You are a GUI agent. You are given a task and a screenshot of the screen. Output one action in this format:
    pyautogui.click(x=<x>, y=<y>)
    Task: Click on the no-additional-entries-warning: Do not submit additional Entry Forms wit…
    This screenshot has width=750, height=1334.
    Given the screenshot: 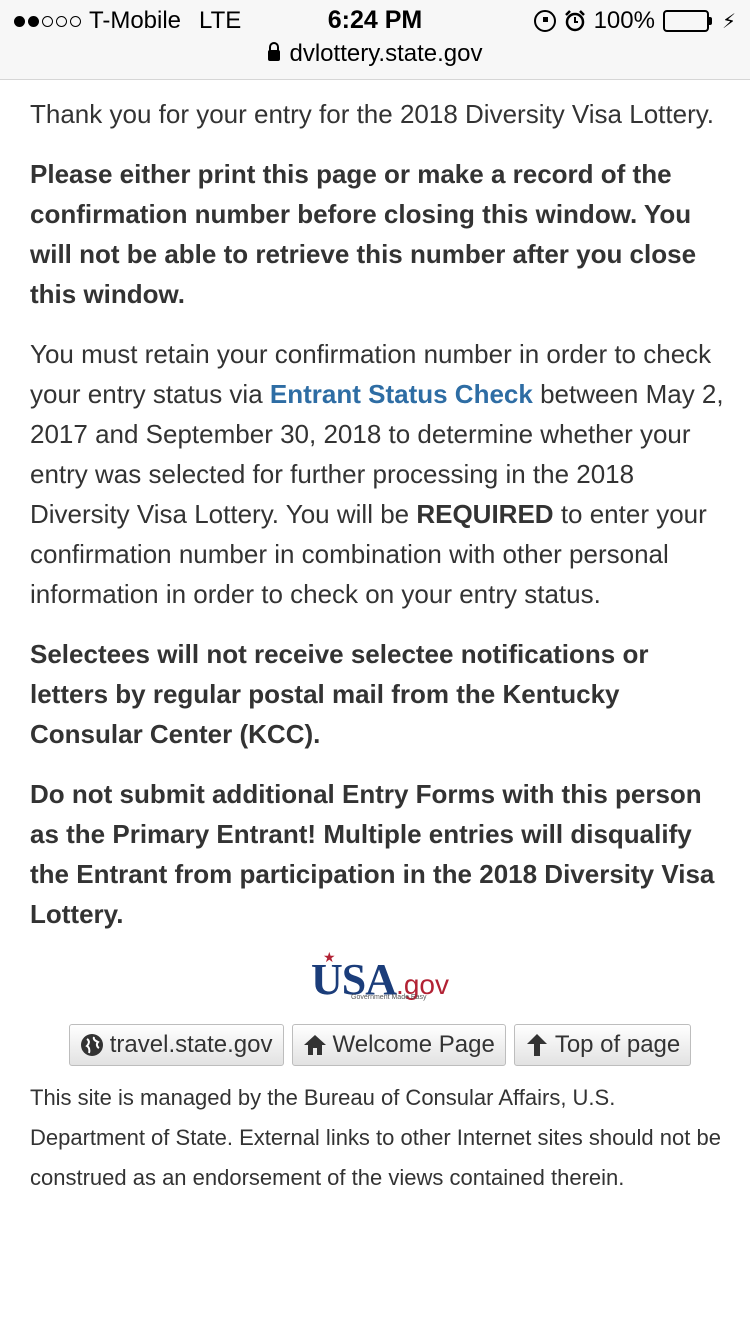 What is the action you would take?
    pyautogui.click(x=372, y=854)
    